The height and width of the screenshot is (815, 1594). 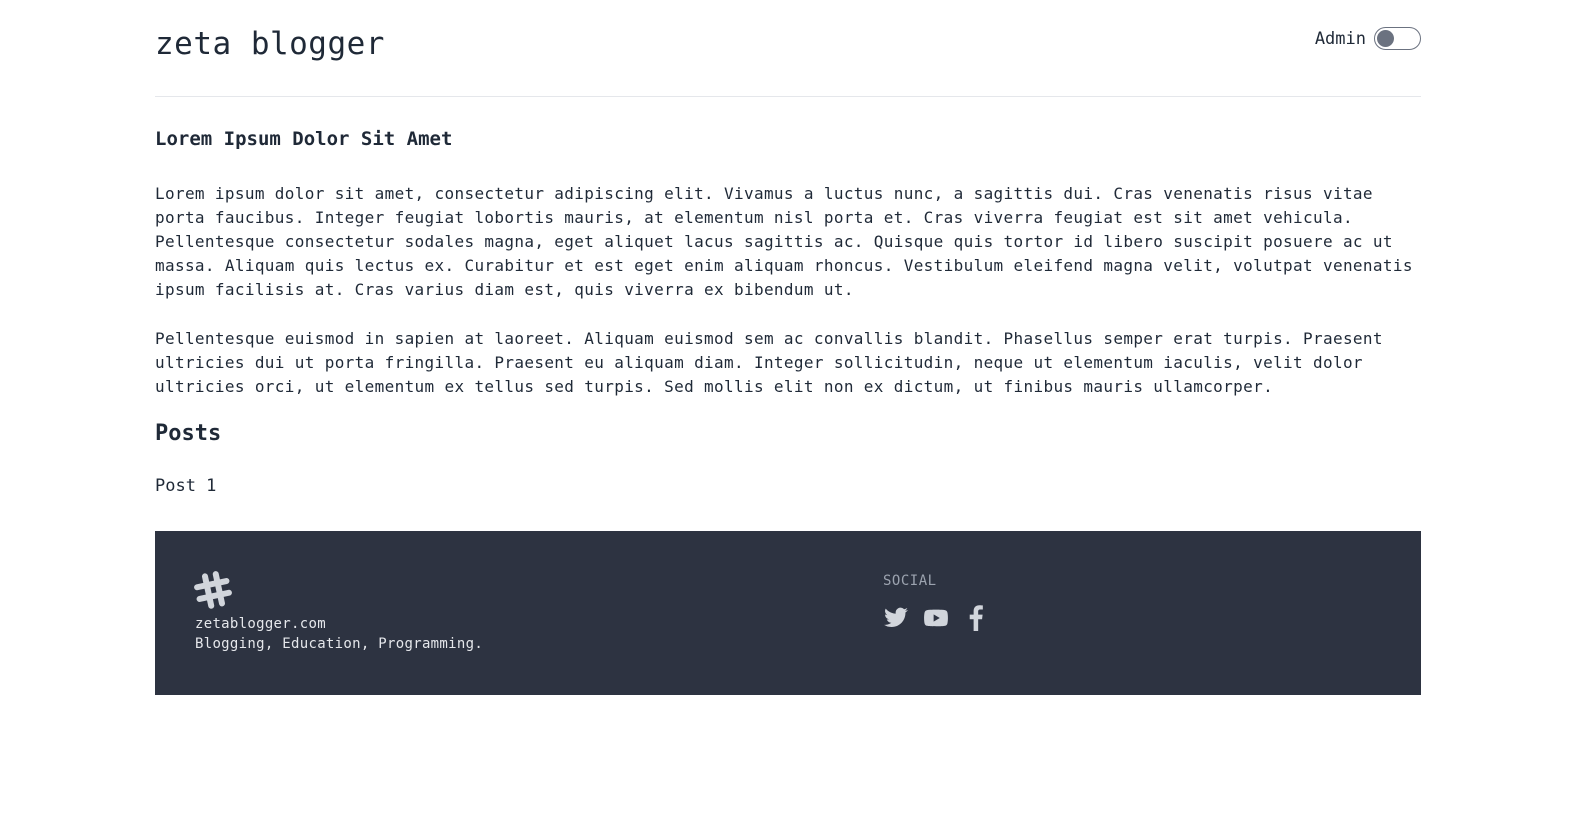 I want to click on site-header: zeta blogger Admin, so click(x=788, y=48).